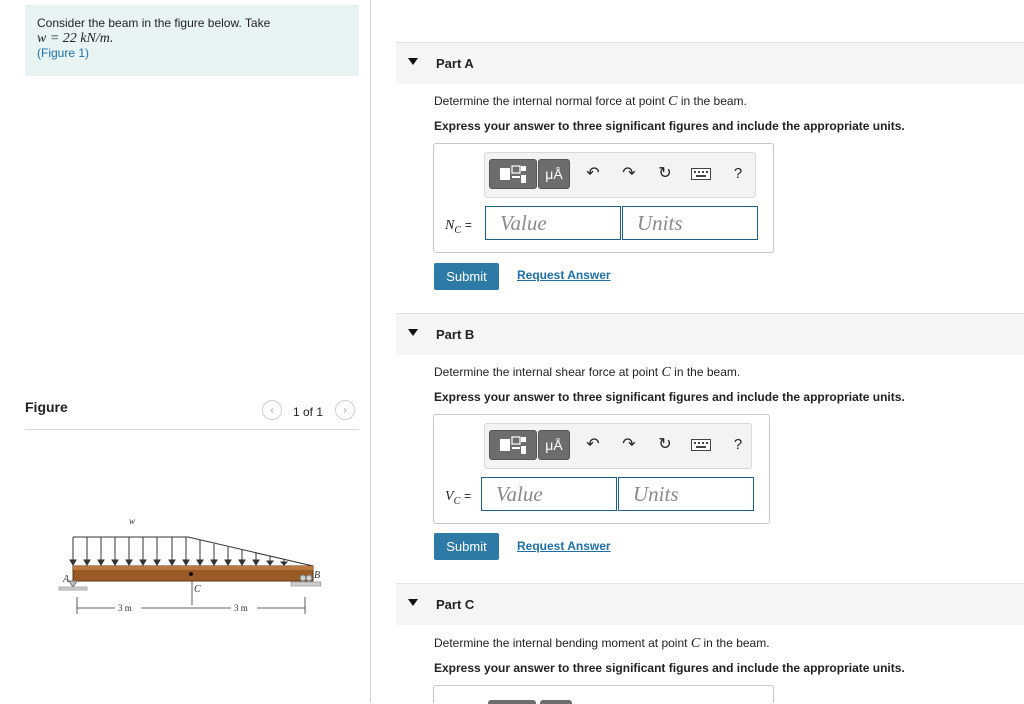 This screenshot has width=1024, height=704. Describe the element at coordinates (125, 608) in the screenshot. I see `dim-label-1: 3 m` at that location.